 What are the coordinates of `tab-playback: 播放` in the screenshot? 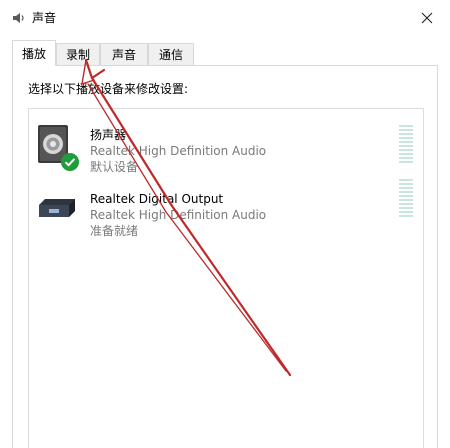 It's located at (34, 53).